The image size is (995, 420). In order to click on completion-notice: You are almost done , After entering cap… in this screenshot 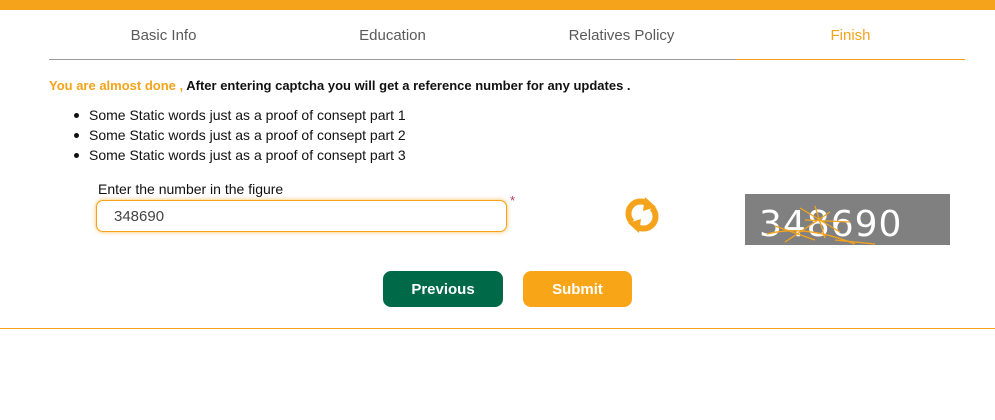, I will do `click(340, 85)`.